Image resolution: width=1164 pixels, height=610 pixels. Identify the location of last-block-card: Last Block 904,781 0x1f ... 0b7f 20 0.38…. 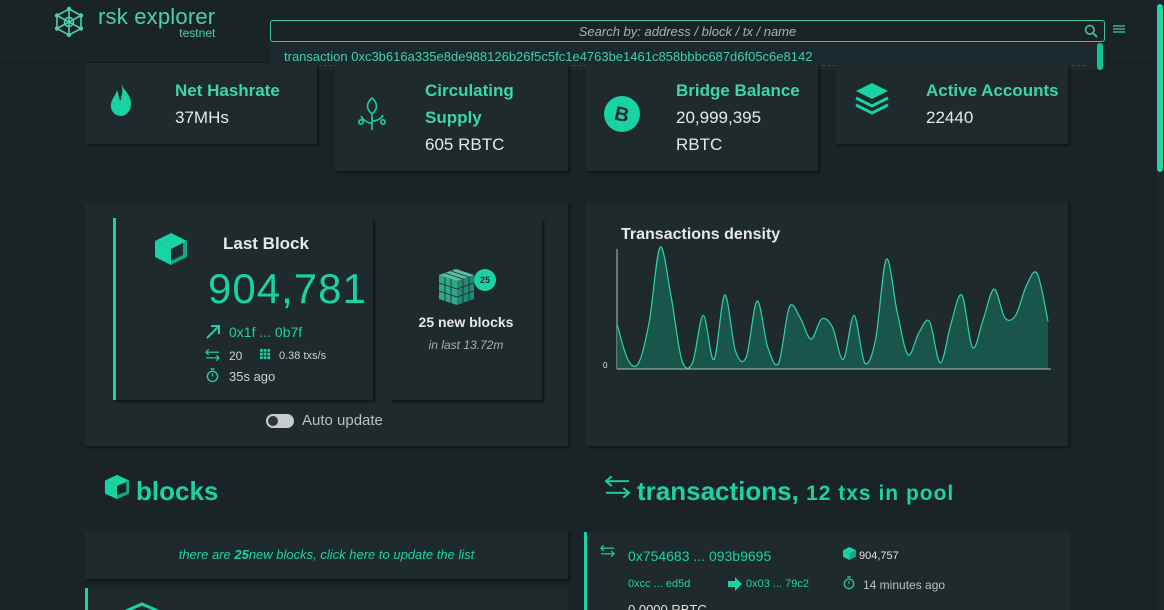
(243, 309).